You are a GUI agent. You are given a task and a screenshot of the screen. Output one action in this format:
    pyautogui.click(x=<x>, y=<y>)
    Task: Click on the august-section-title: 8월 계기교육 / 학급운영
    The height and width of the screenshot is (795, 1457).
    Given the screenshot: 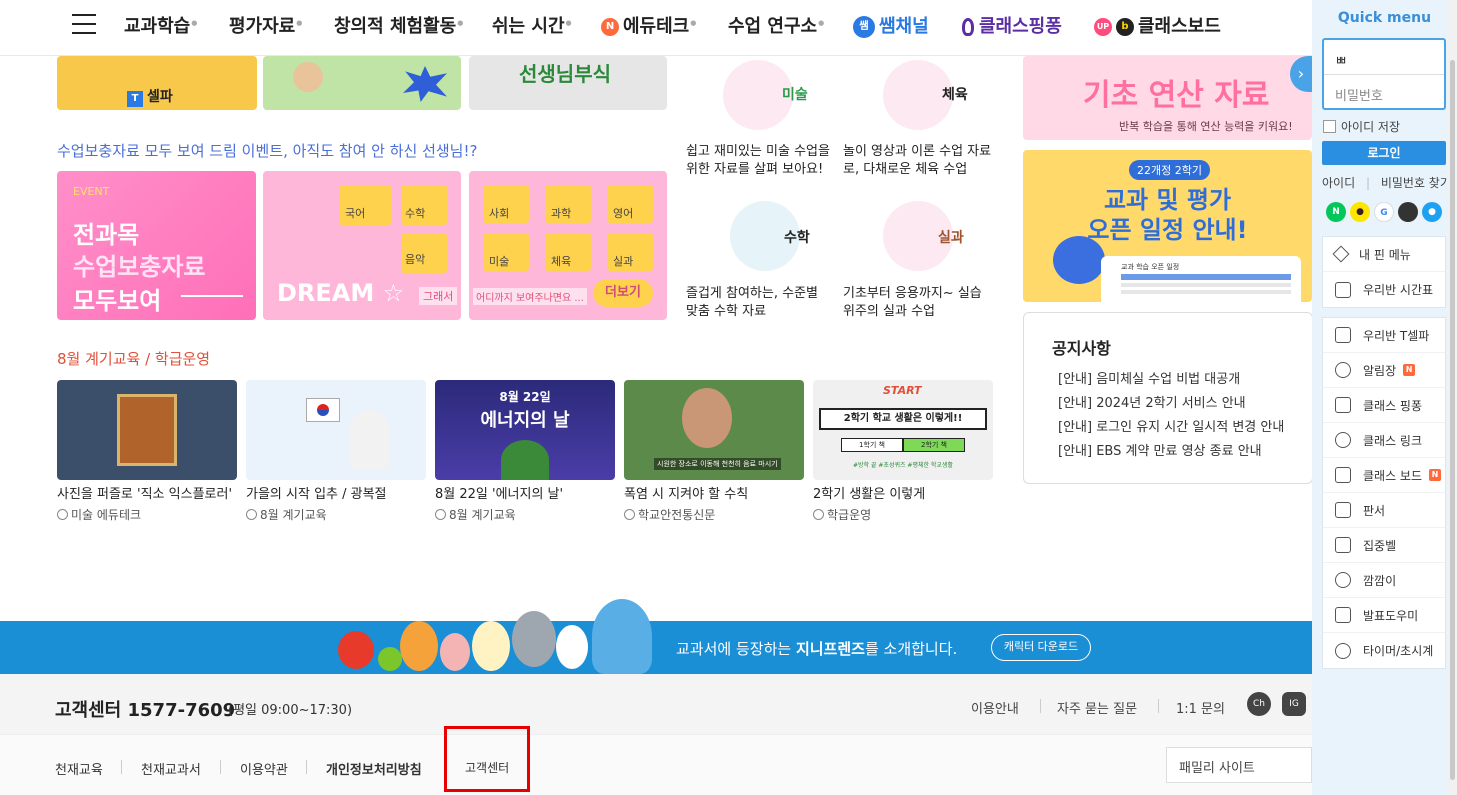 What is the action you would take?
    pyautogui.click(x=133, y=358)
    